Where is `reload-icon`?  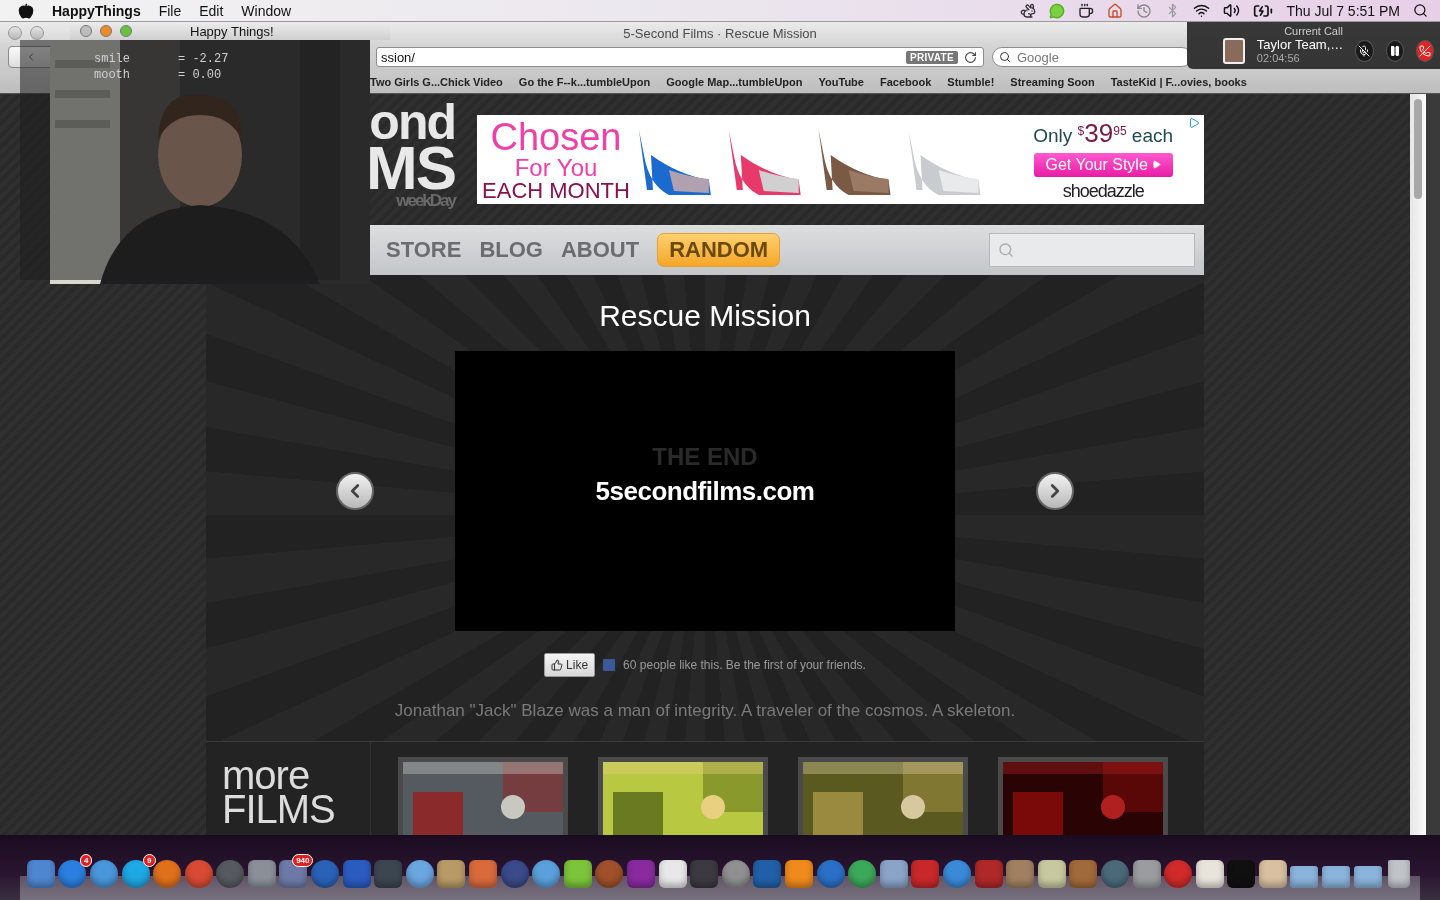
reload-icon is located at coordinates (970, 57).